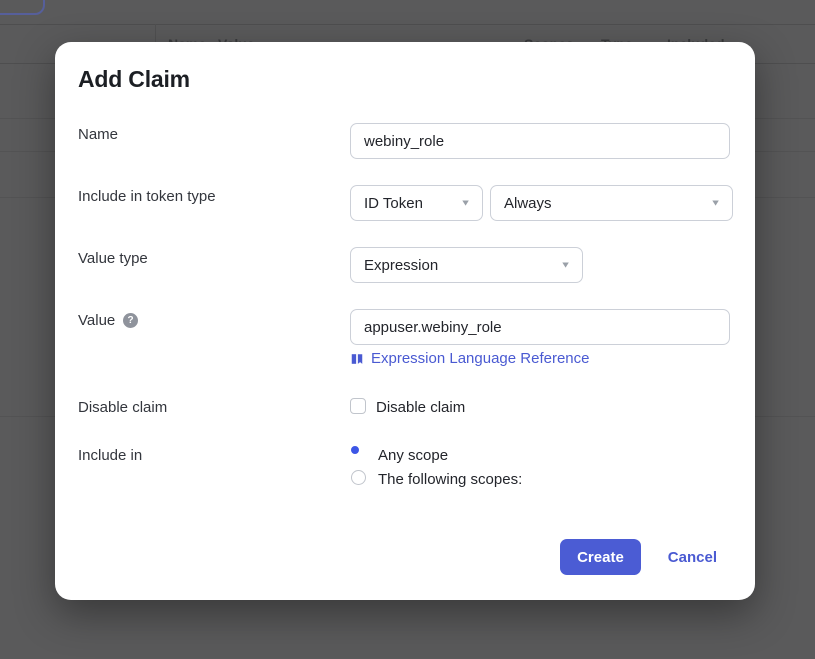  Describe the element at coordinates (123, 407) in the screenshot. I see `disable-claim-label: Disable claim` at that location.